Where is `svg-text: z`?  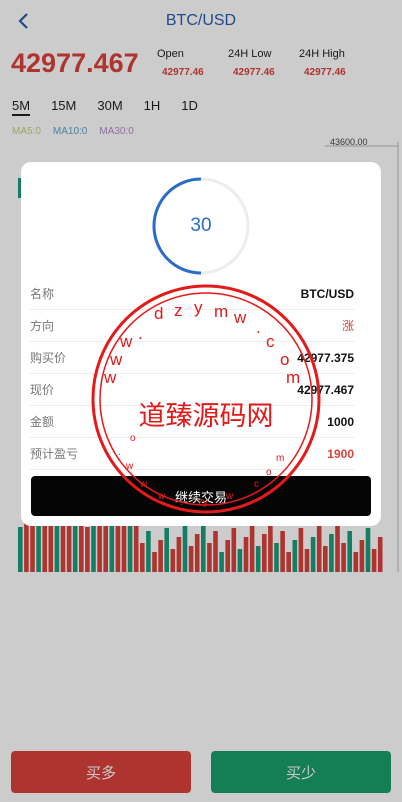
svg-text: z is located at coordinates (178, 310).